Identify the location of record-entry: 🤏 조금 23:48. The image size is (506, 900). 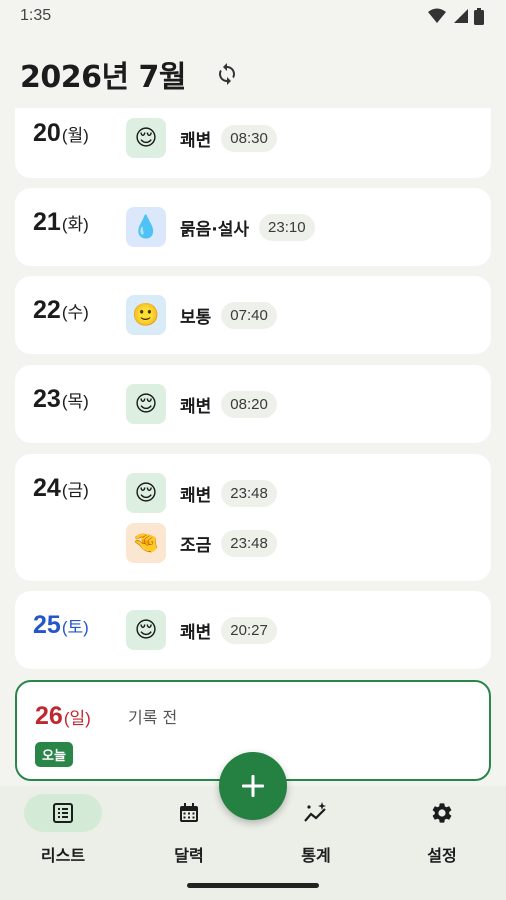
(201, 543).